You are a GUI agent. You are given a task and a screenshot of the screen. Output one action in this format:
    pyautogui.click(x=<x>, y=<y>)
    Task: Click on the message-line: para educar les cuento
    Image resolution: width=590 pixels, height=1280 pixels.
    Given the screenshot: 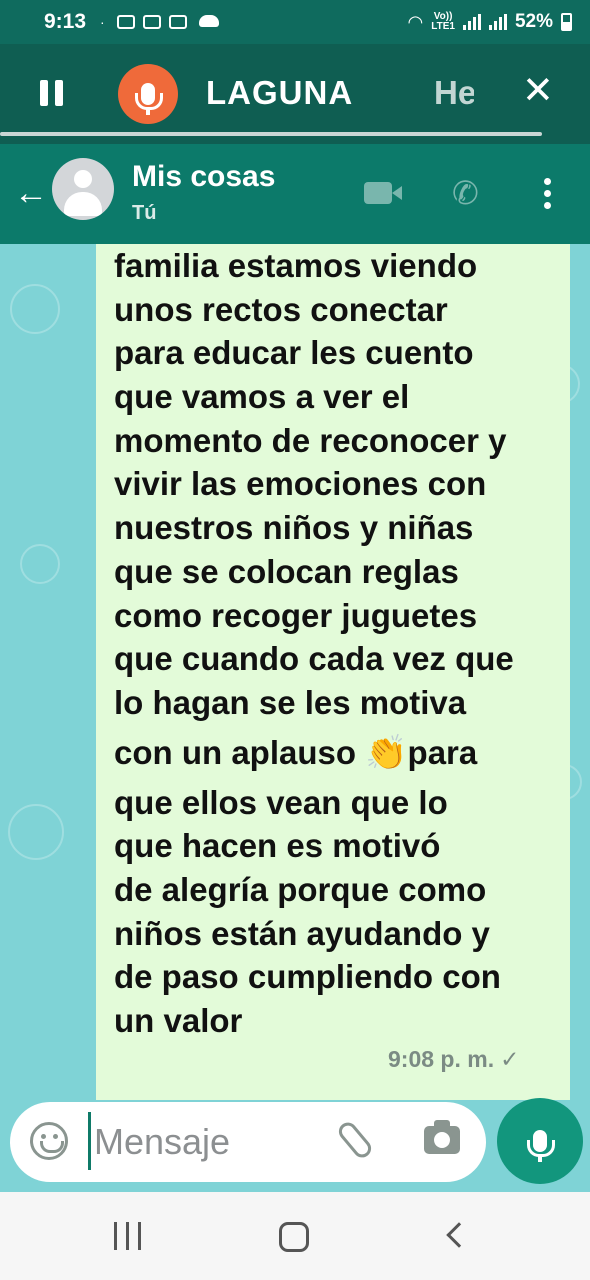 What is the action you would take?
    pyautogui.click(x=294, y=353)
    